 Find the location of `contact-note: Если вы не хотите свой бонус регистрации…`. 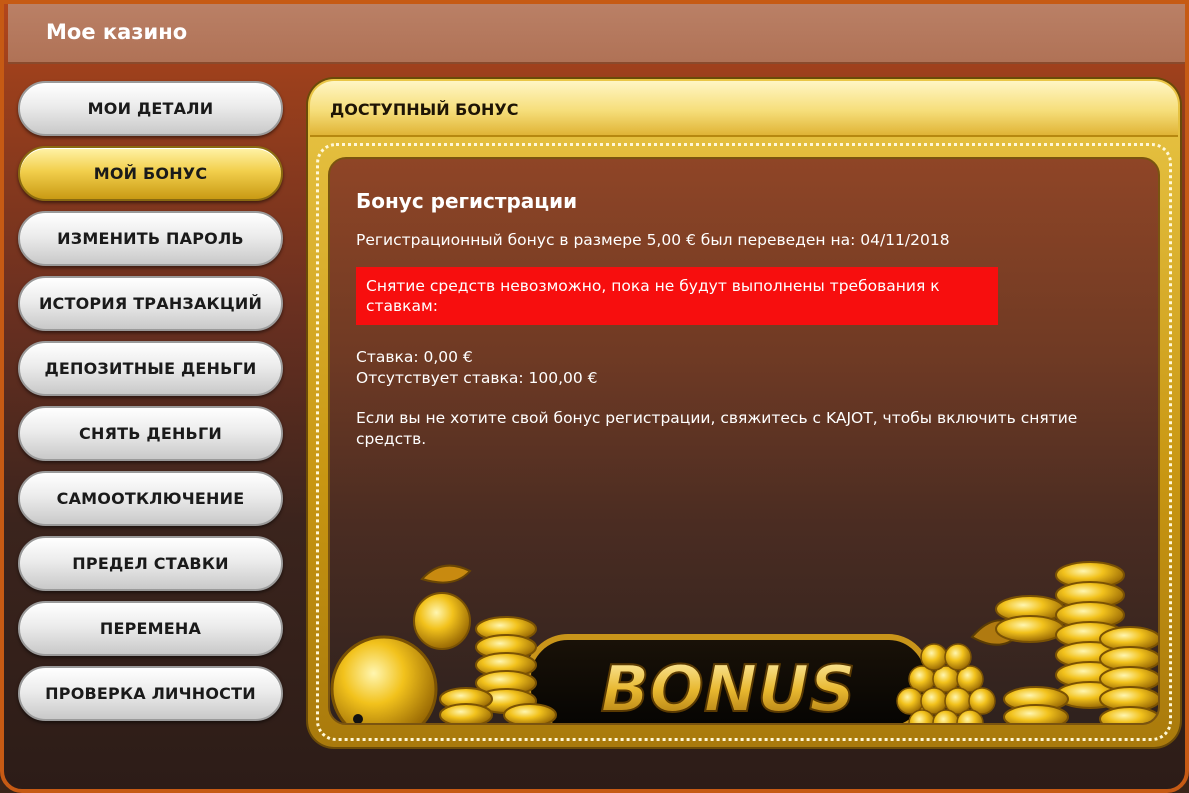

contact-note: Если вы не хотите свой бонус регистрации… is located at coordinates (717, 428).